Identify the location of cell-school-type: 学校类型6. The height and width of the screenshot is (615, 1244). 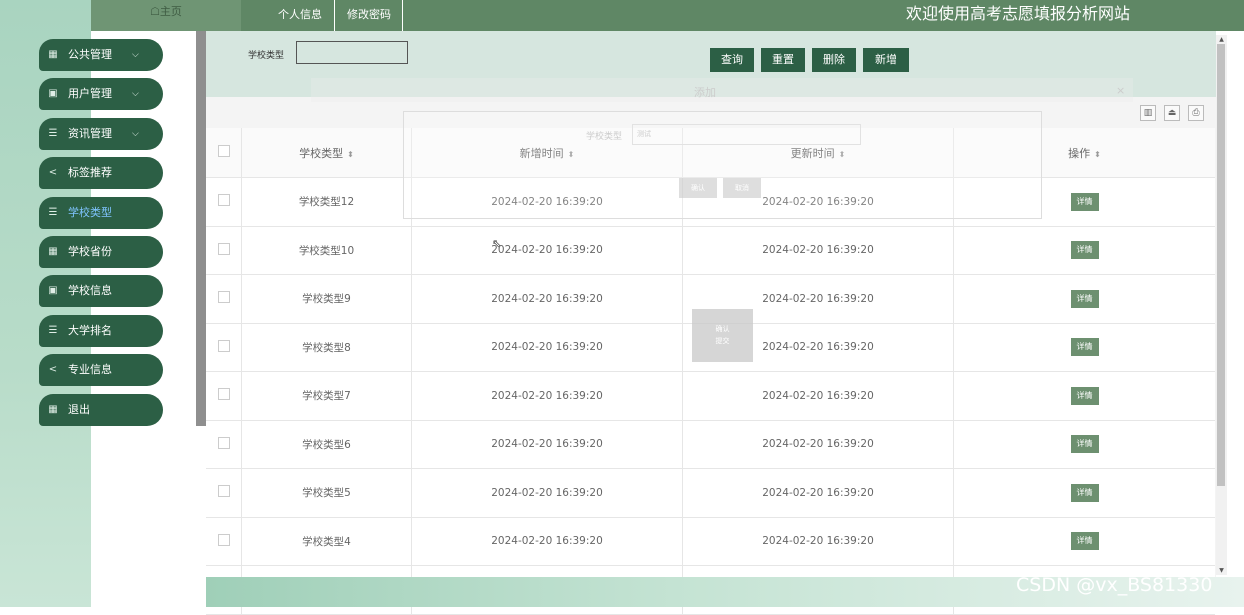
(326, 444).